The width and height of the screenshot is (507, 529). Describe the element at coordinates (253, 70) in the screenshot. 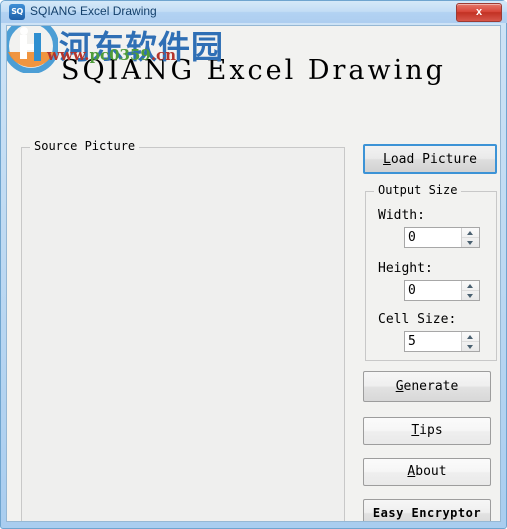

I see `page-title: SQIANG Excel Drawing` at that location.